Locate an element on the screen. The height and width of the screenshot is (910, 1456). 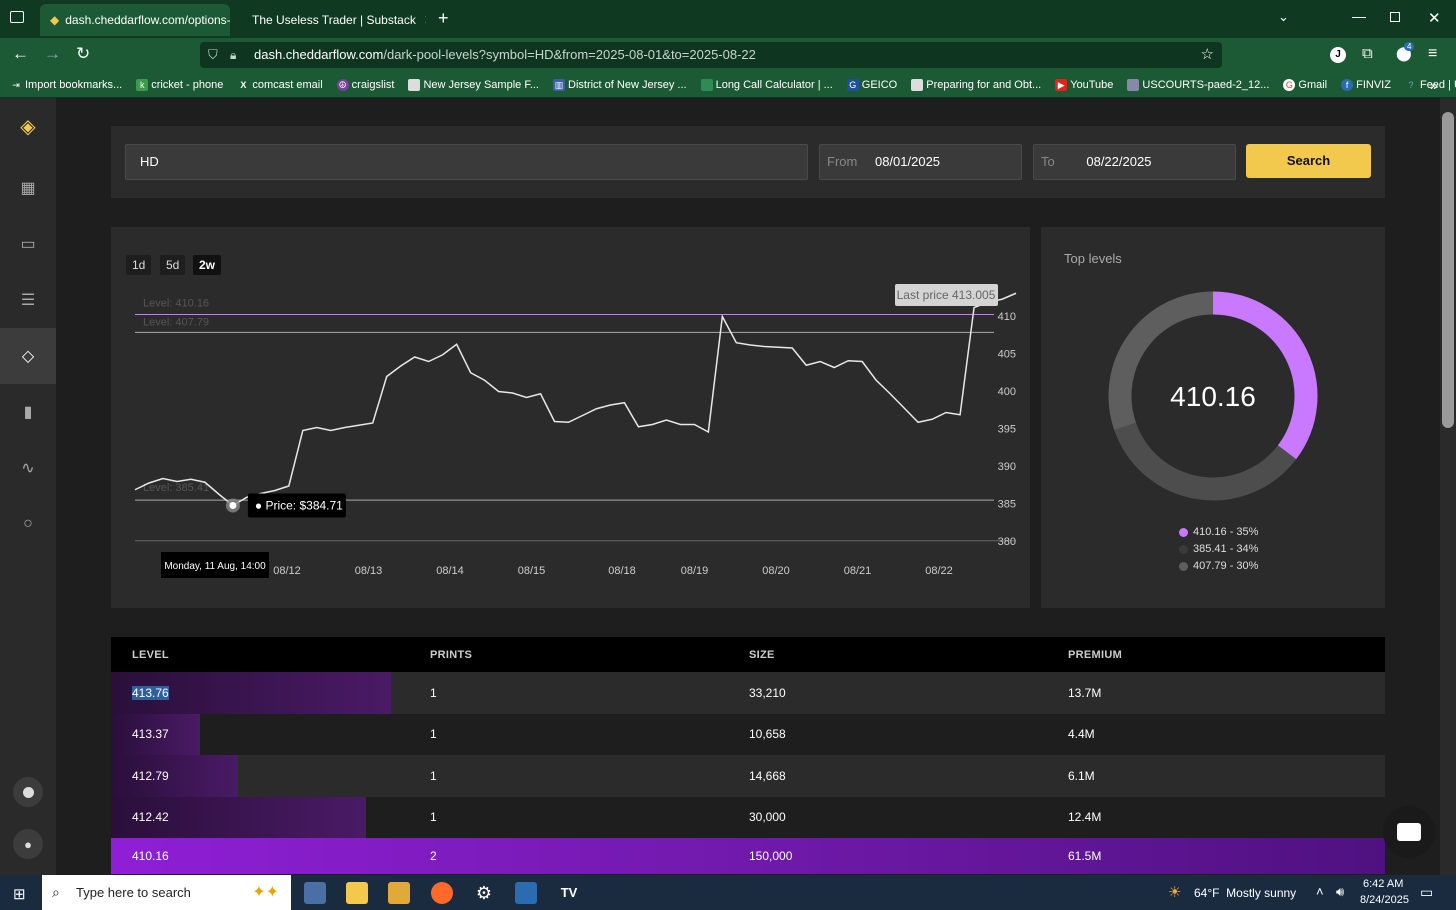
to-date-field: To 08/22/2025 is located at coordinates (1134, 162).